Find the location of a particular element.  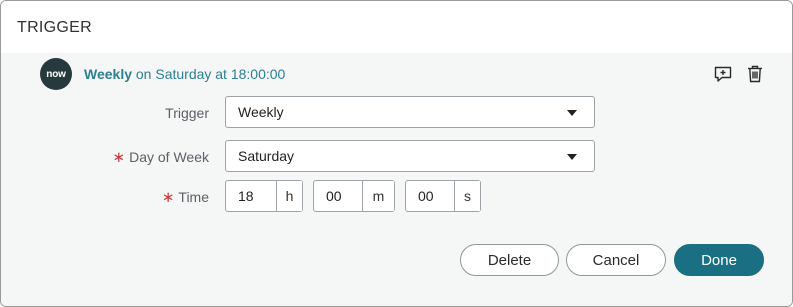

day-of-week-label-text: Day of Week is located at coordinates (169, 157).